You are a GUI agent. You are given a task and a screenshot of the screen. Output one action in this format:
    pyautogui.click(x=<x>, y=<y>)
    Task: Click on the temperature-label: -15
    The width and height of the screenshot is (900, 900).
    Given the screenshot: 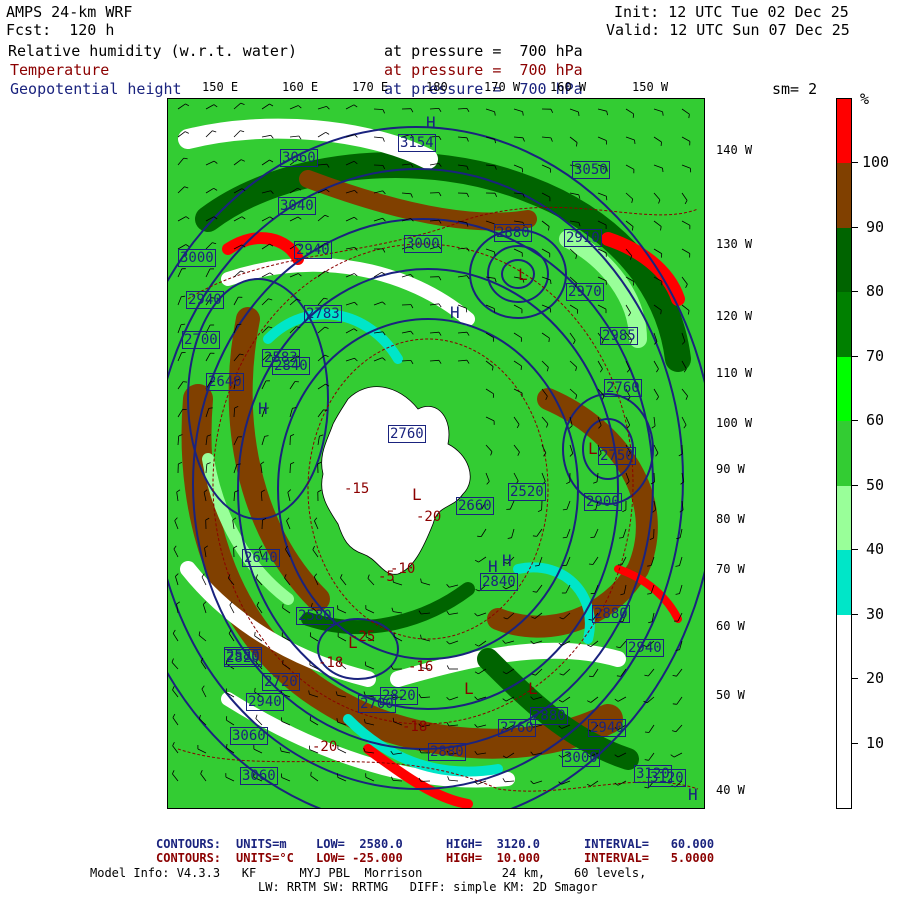 What is the action you would take?
    pyautogui.click(x=357, y=489)
    